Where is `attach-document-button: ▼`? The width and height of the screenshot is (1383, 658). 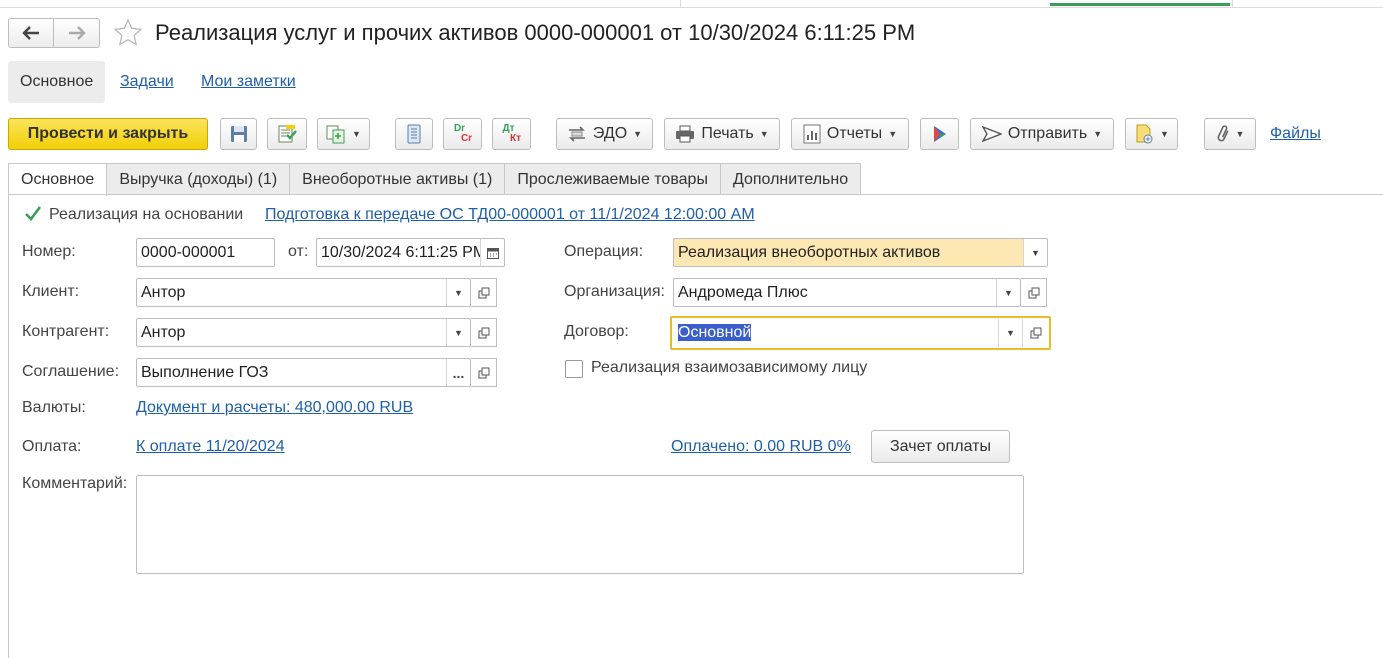
attach-document-button: ▼ is located at coordinates (1151, 134).